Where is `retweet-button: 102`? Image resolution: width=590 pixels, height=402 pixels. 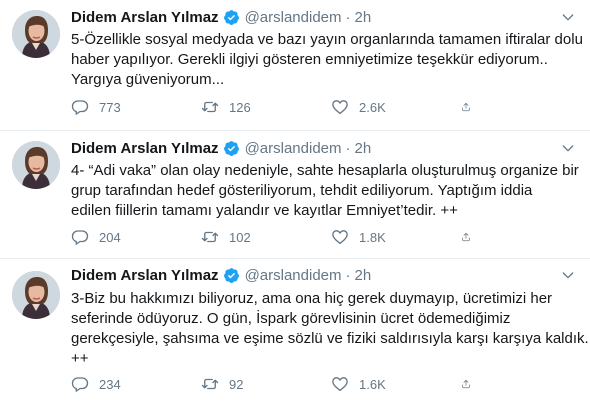 retweet-button: 102 is located at coordinates (266, 237).